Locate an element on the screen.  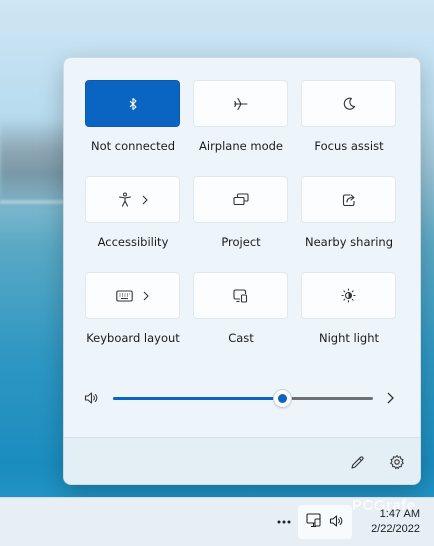
system-tray-button is located at coordinates (325, 522).